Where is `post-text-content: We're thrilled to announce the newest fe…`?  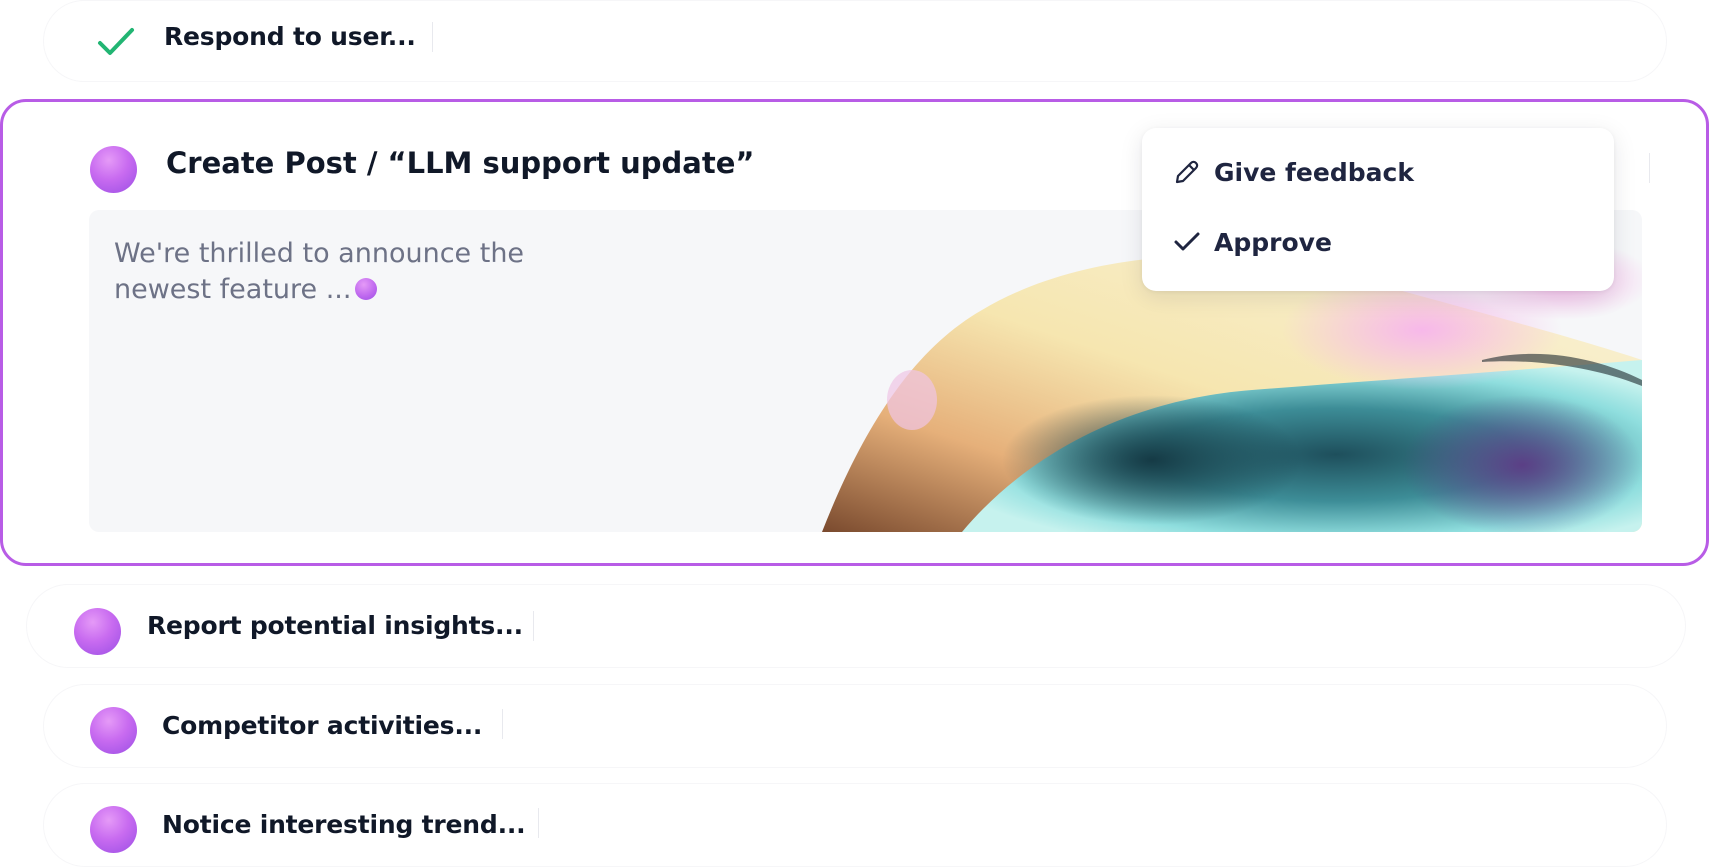 post-text-content: We're thrilled to announce the newest fe… is located at coordinates (319, 271).